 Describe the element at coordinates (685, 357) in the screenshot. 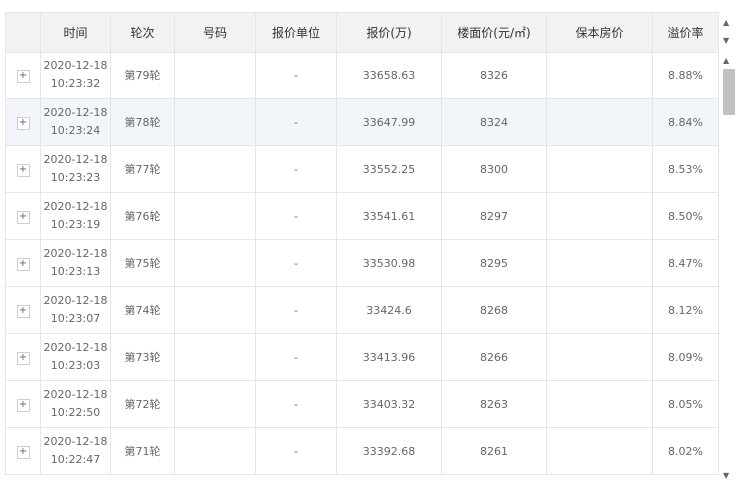

I see `premium-rate-cell: 8.09%` at that location.